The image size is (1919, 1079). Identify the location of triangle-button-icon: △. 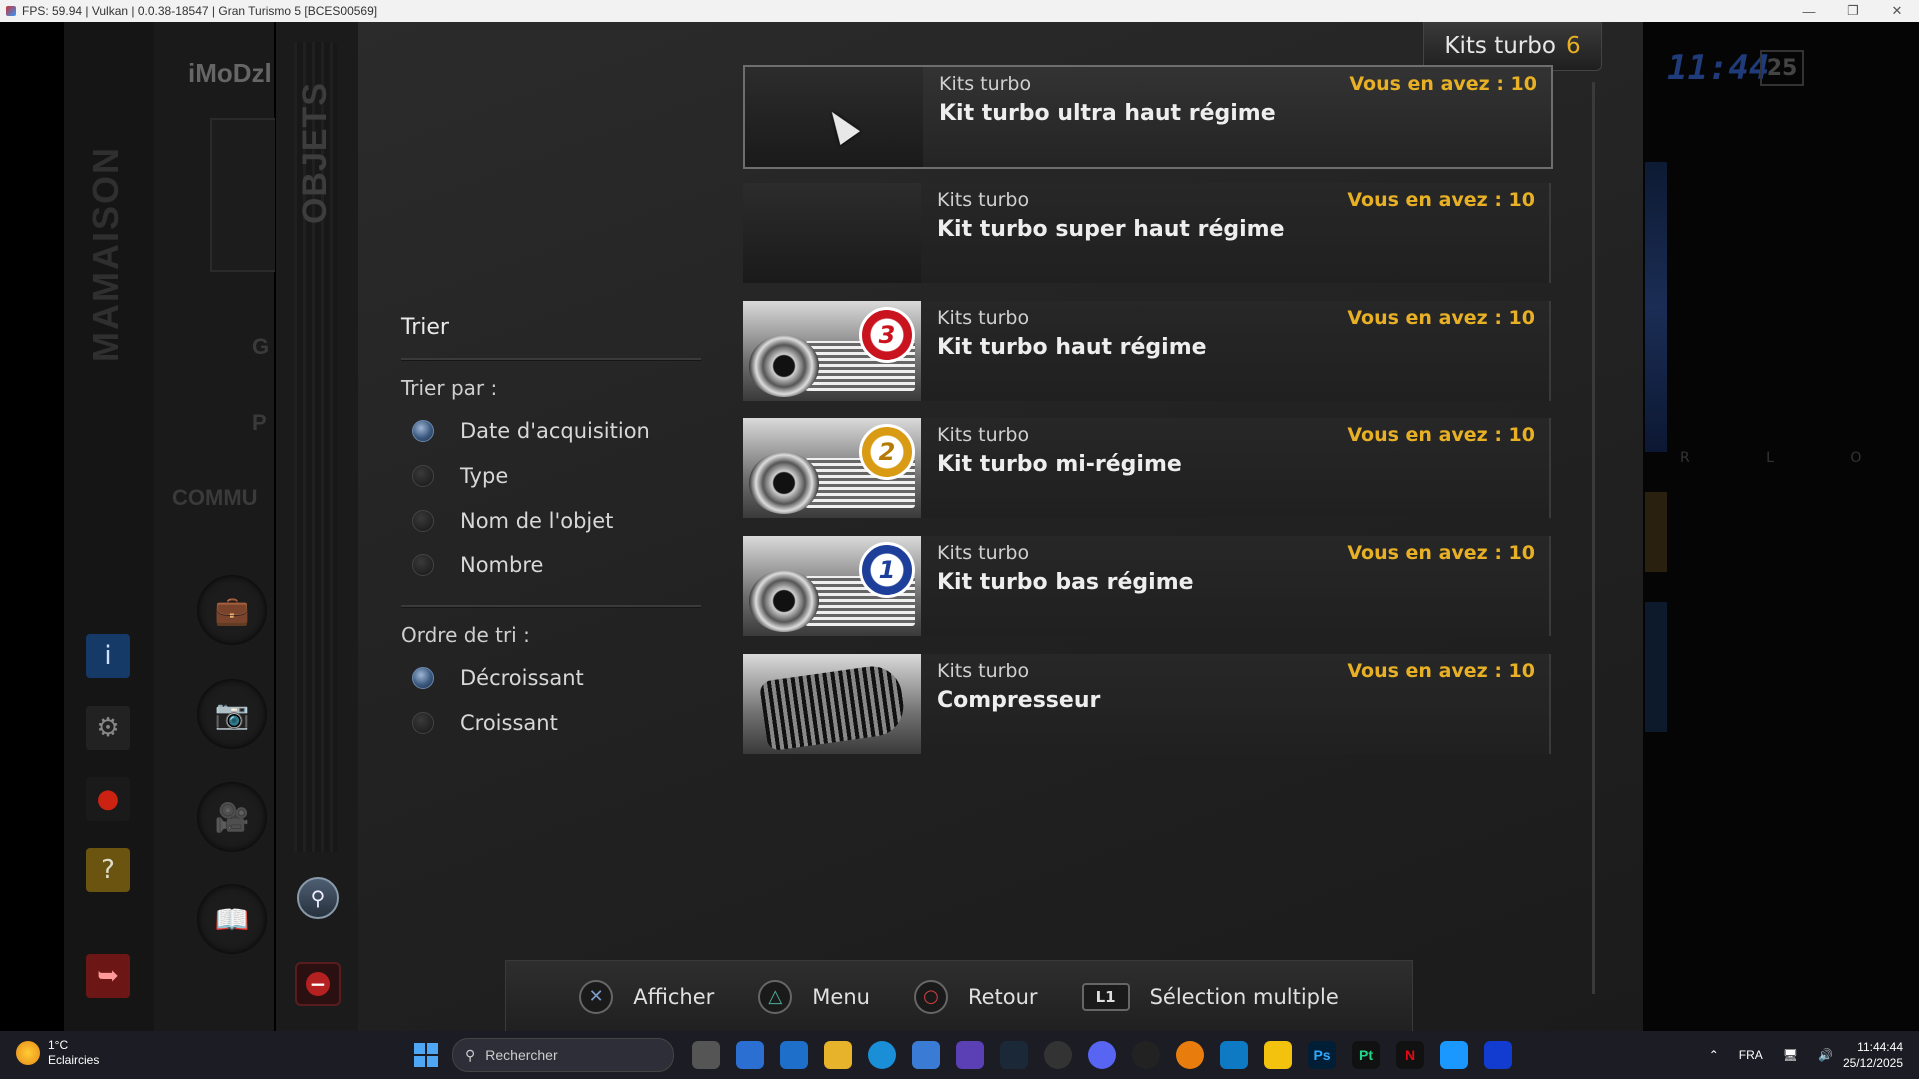
(775, 996).